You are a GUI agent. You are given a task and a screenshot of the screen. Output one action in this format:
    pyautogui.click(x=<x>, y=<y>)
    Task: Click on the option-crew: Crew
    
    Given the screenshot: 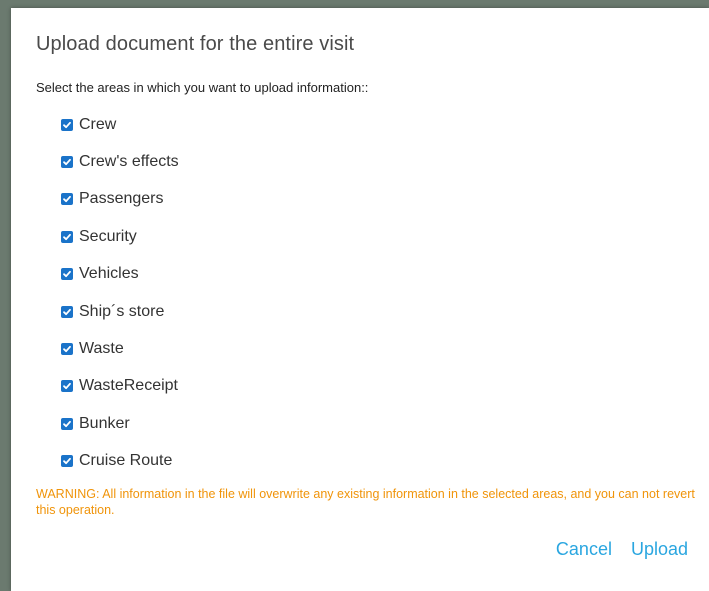 What is the action you would take?
    pyautogui.click(x=120, y=124)
    